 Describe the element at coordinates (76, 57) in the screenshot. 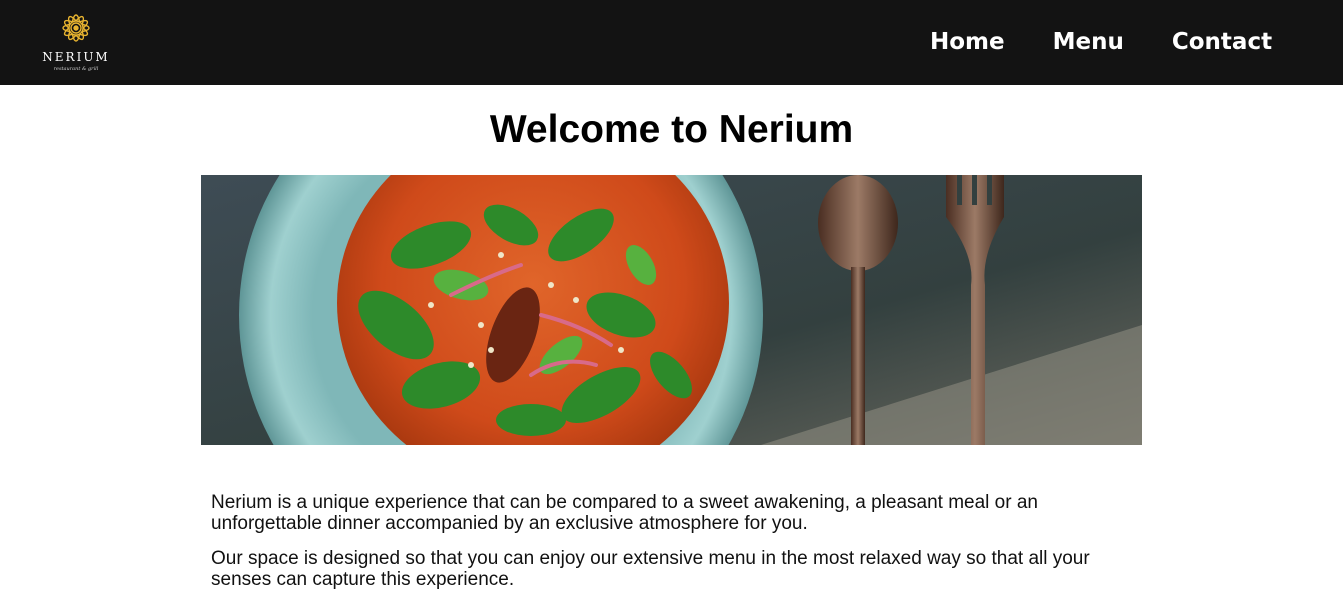

I see `brand-name: NERIUM` at that location.